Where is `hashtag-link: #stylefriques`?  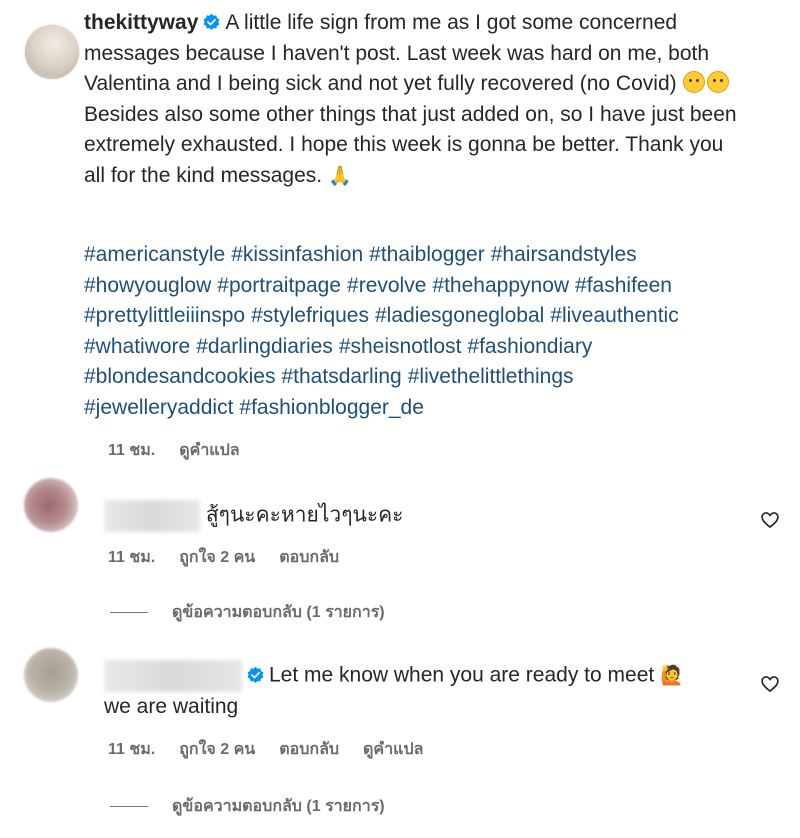
hashtag-link: #stylefriques is located at coordinates (310, 315).